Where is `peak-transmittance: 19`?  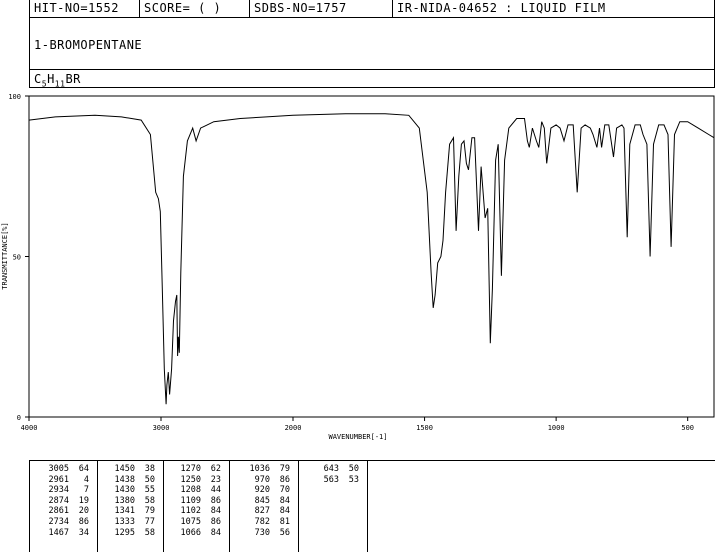 peak-transmittance: 19 is located at coordinates (83, 500).